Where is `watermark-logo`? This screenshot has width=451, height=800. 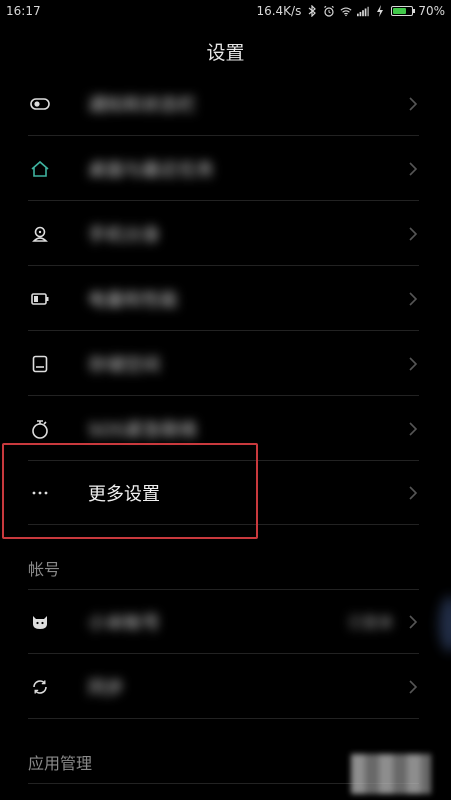
watermark-logo is located at coordinates (391, 774).